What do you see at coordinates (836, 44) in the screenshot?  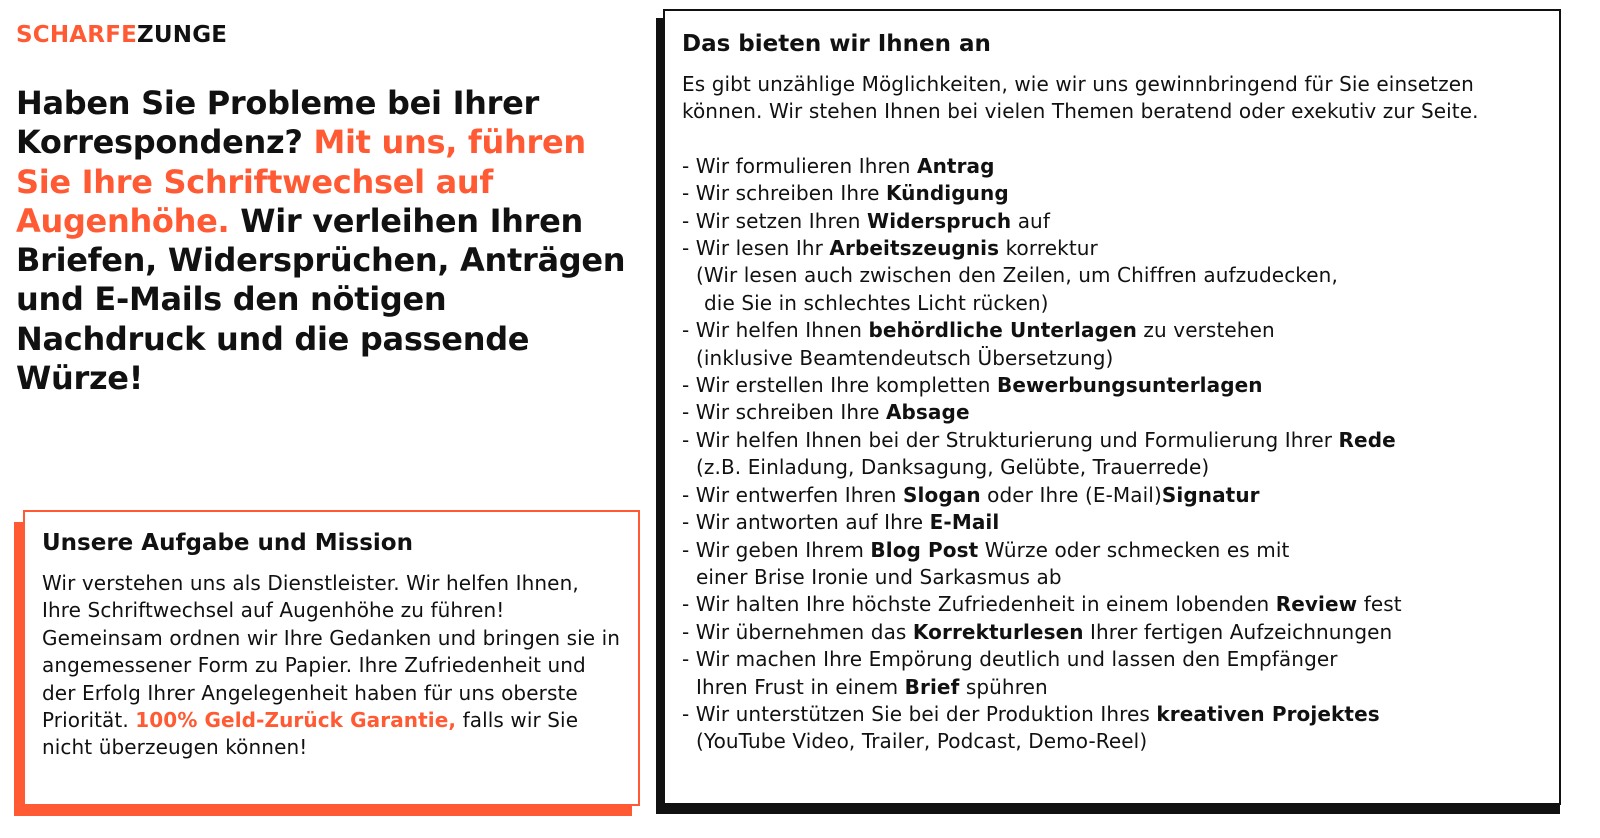 I see `services-title: Das bieten wir Ihnen an` at bounding box center [836, 44].